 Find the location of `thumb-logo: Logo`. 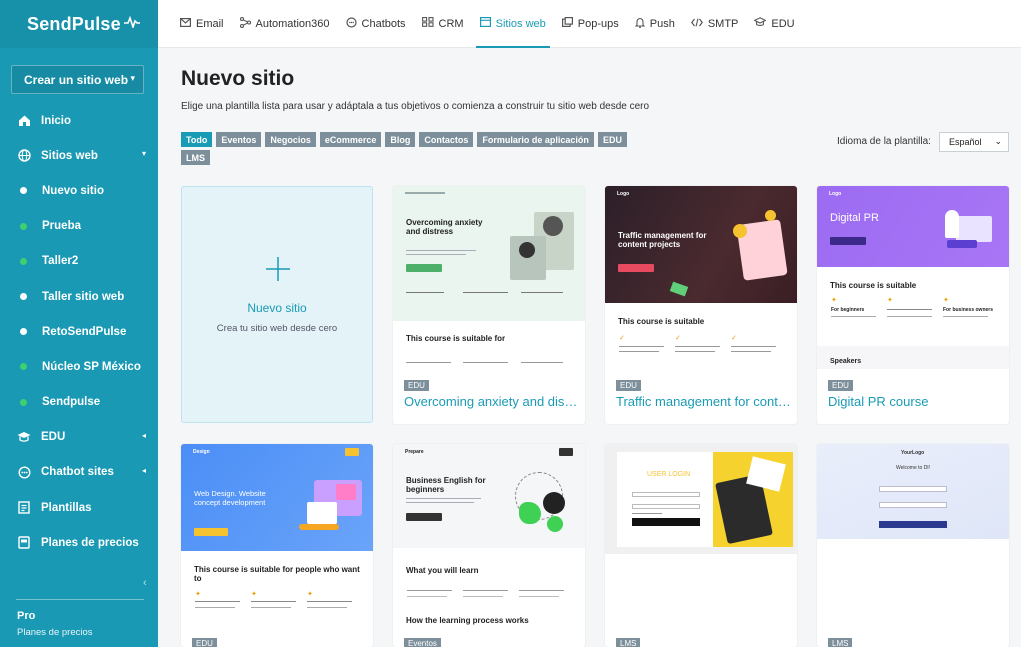

thumb-logo: Logo is located at coordinates (835, 194).